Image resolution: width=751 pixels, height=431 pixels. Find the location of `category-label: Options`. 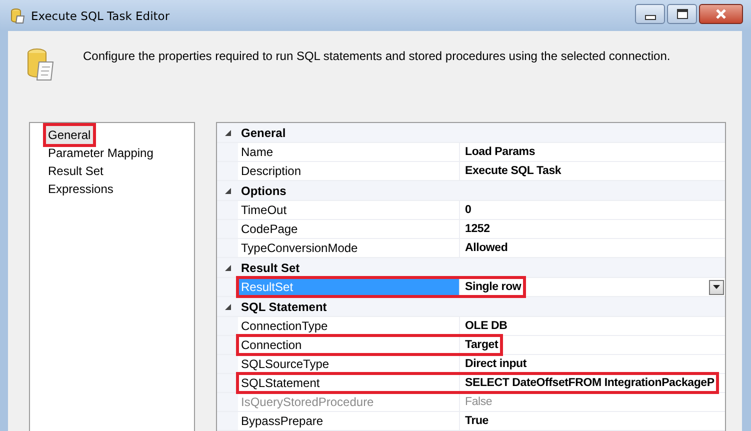

category-label: Options is located at coordinates (263, 191).